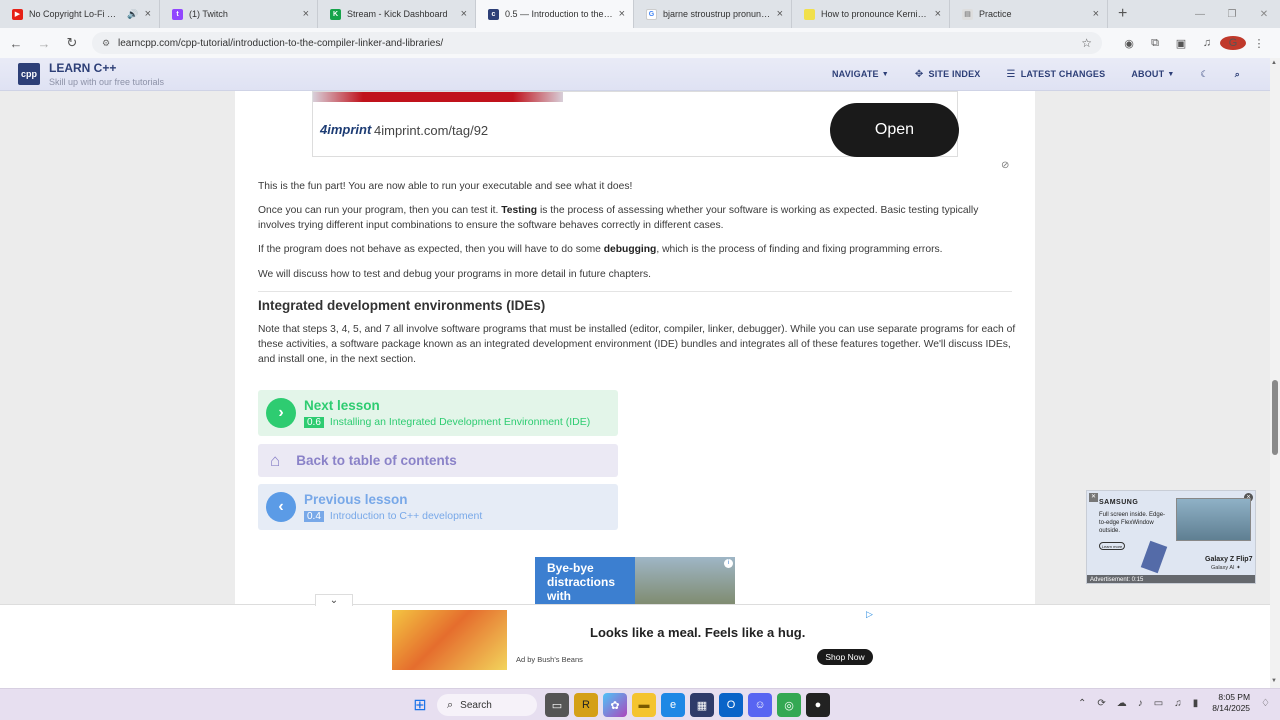  What do you see at coordinates (334, 600) in the screenshot?
I see `collapse-ad-chevron-icon: ⌄` at bounding box center [334, 600].